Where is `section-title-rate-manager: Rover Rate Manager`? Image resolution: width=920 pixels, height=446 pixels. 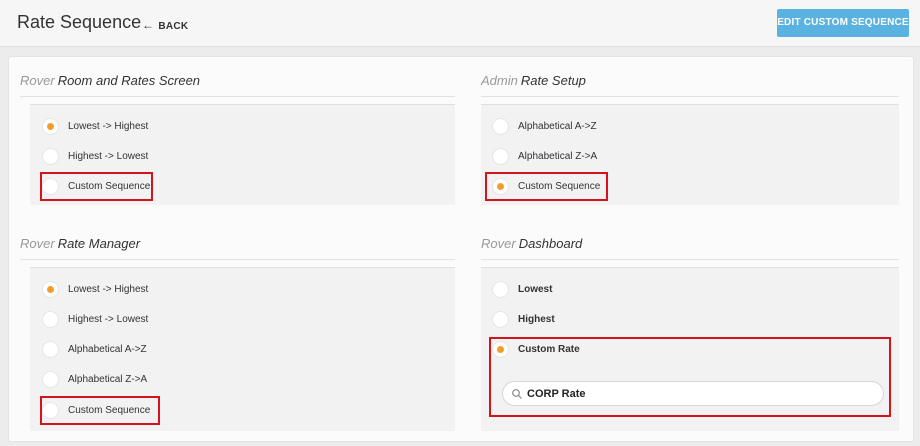 section-title-rate-manager: Rover Rate Manager is located at coordinates (80, 243).